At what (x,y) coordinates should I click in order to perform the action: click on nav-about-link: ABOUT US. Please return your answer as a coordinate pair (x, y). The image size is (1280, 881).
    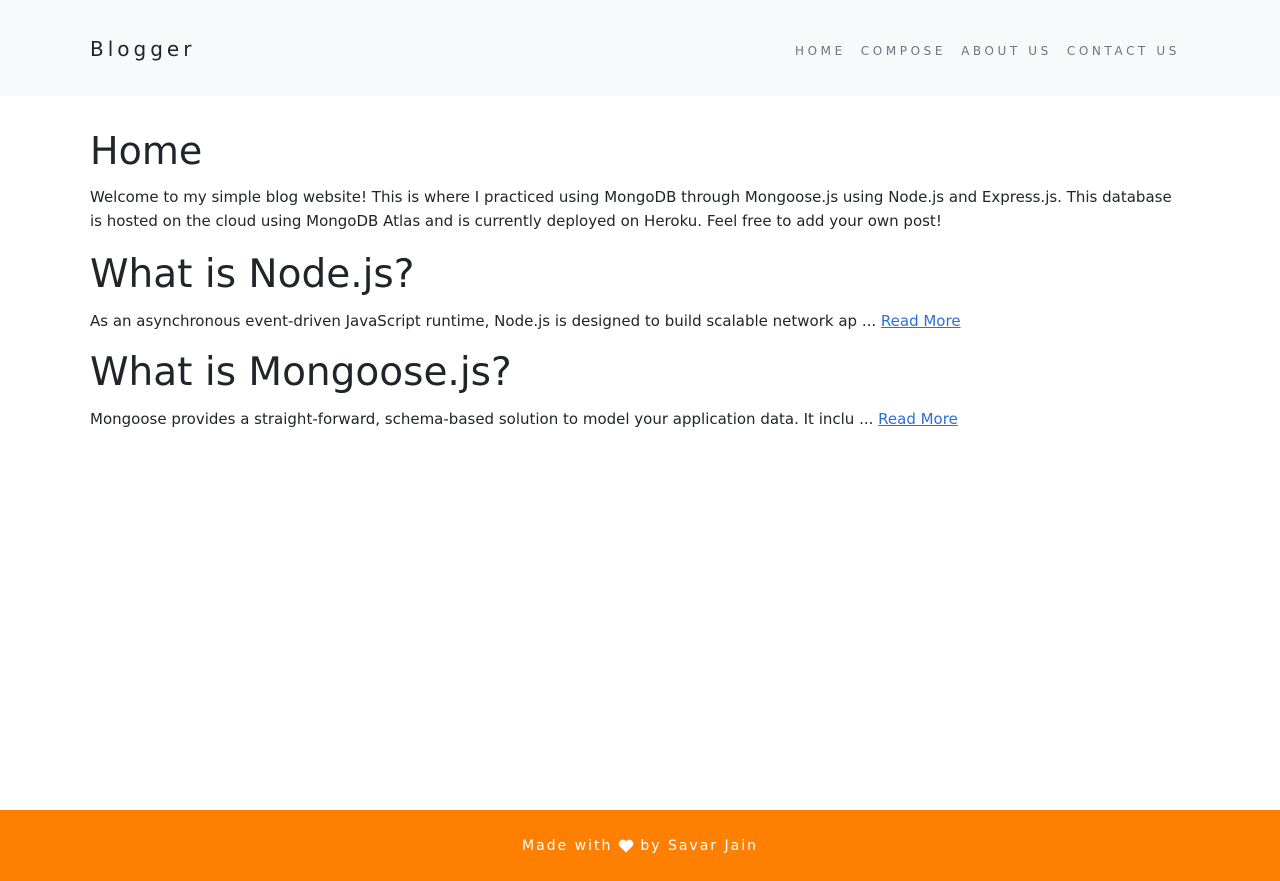
    Looking at the image, I should click on (1006, 51).